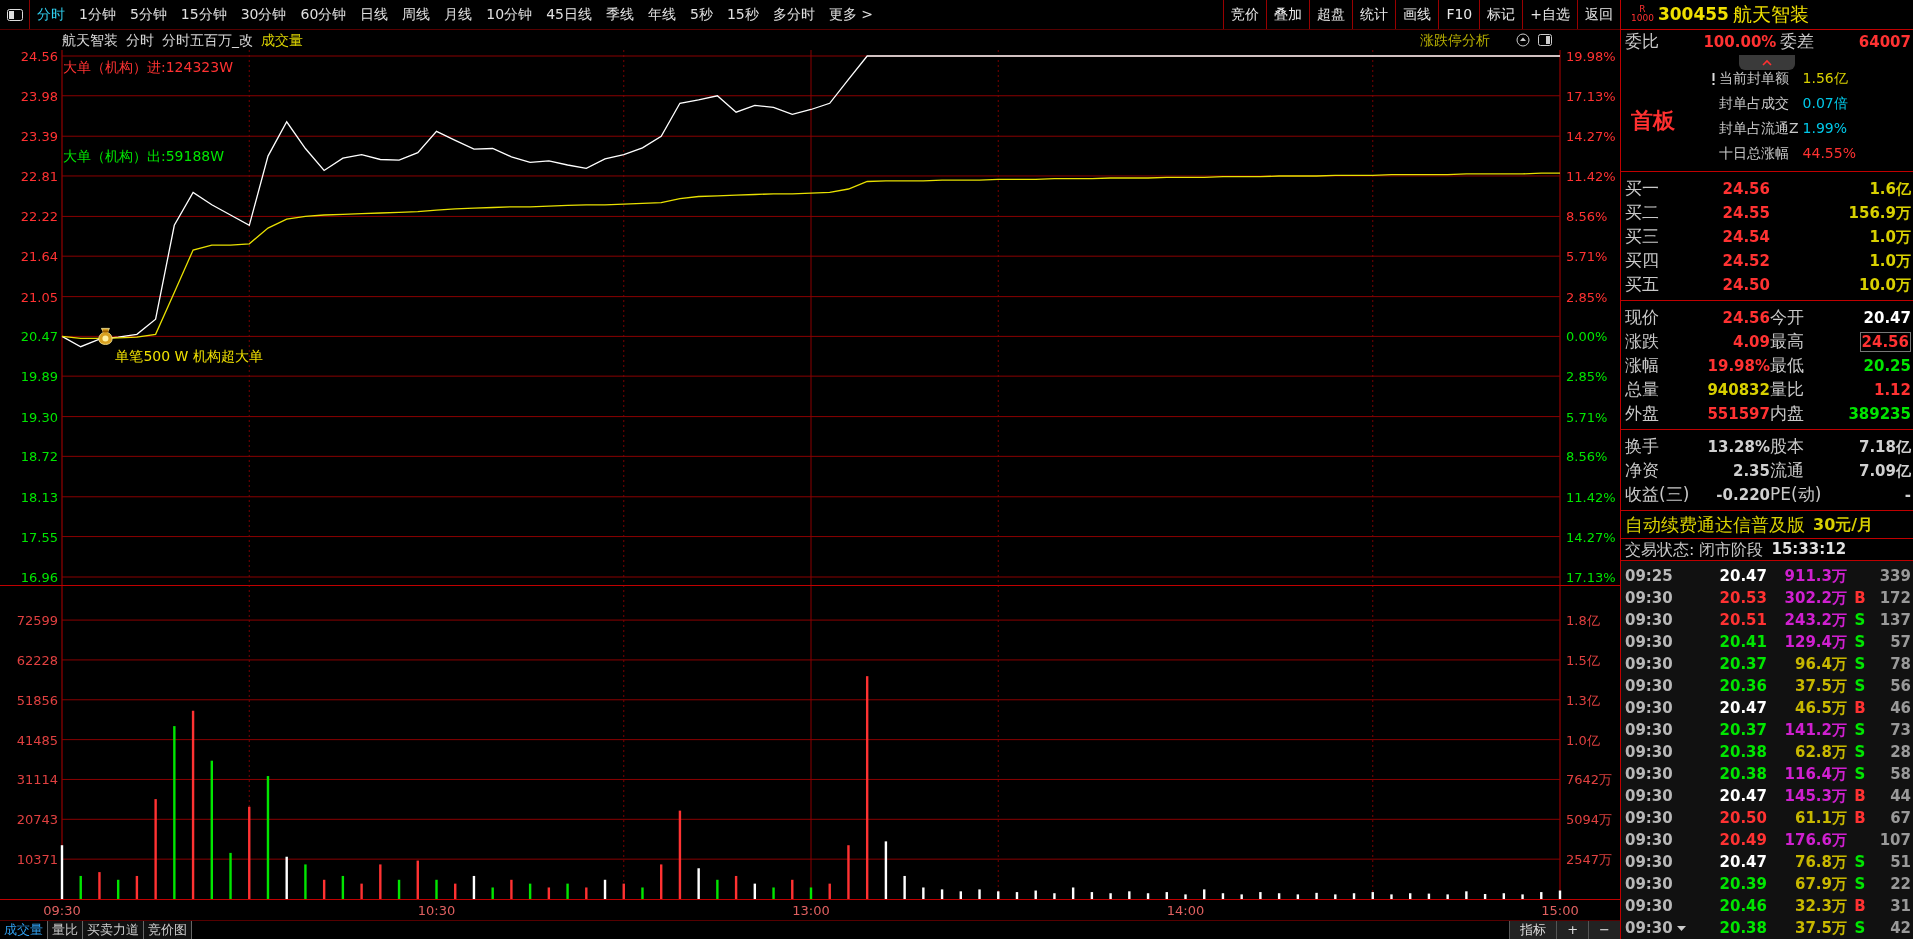  Describe the element at coordinates (203, 14) in the screenshot. I see `period-tab: 15分钟` at that location.